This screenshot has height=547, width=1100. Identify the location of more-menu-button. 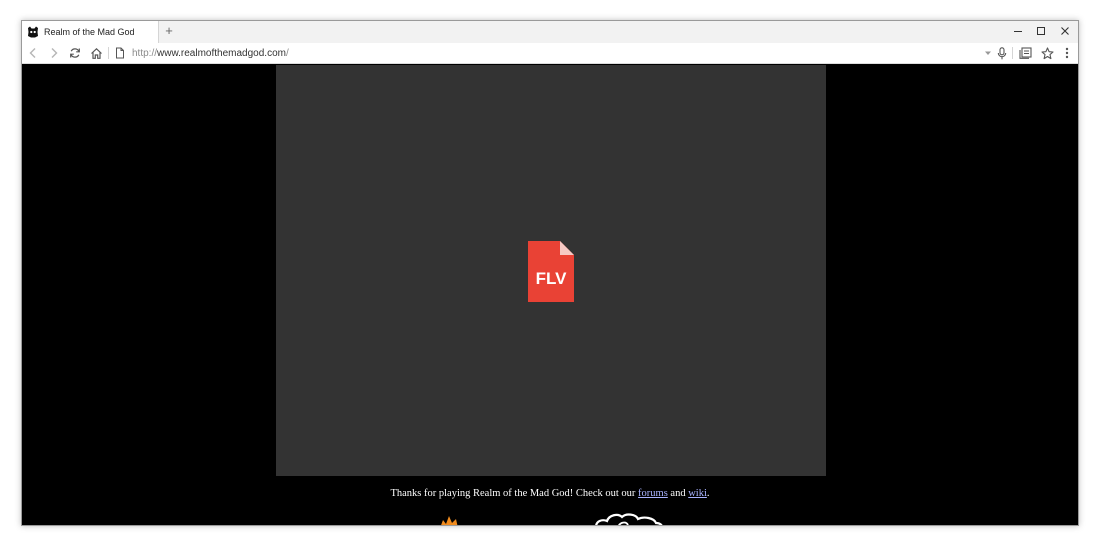
(1067, 53).